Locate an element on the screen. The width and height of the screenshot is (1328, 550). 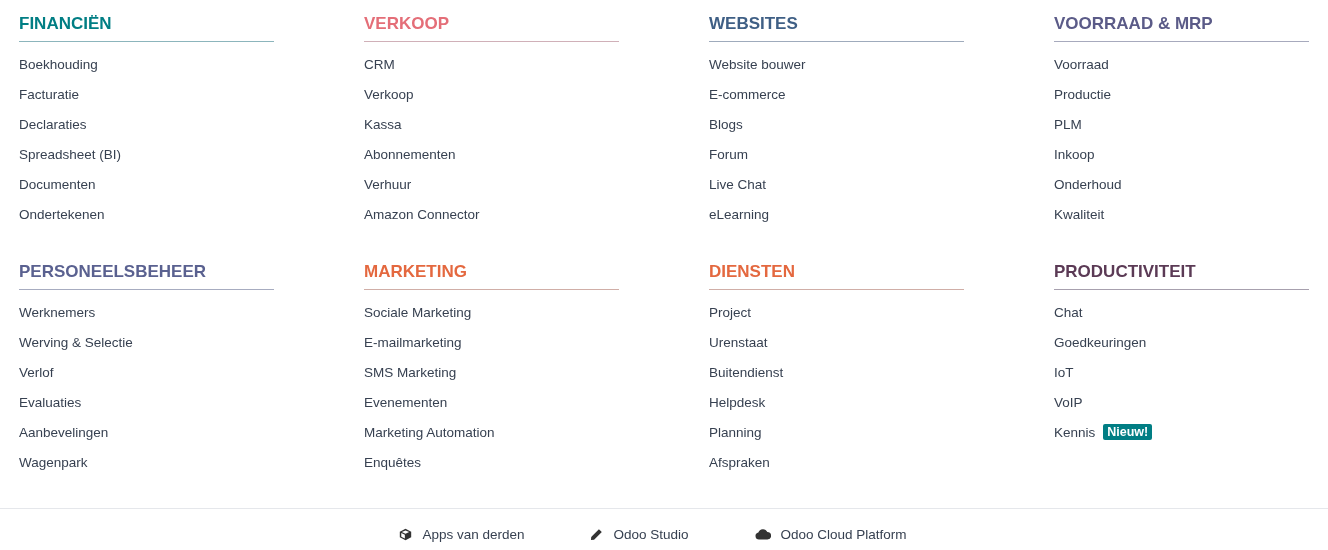
app-link: Buitendienst is located at coordinates (746, 372).